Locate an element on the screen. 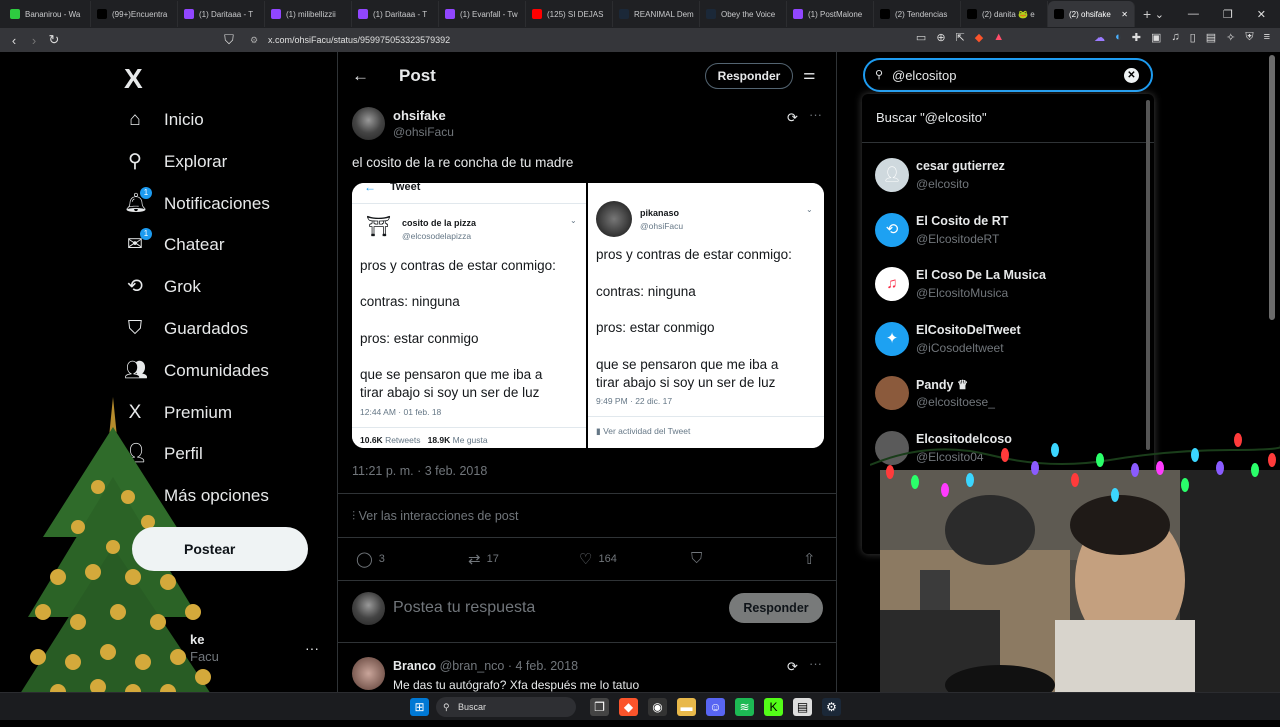 Image resolution: width=1280 pixels, height=727 pixels. account-switcher: ke Facu is located at coordinates (194, 648).